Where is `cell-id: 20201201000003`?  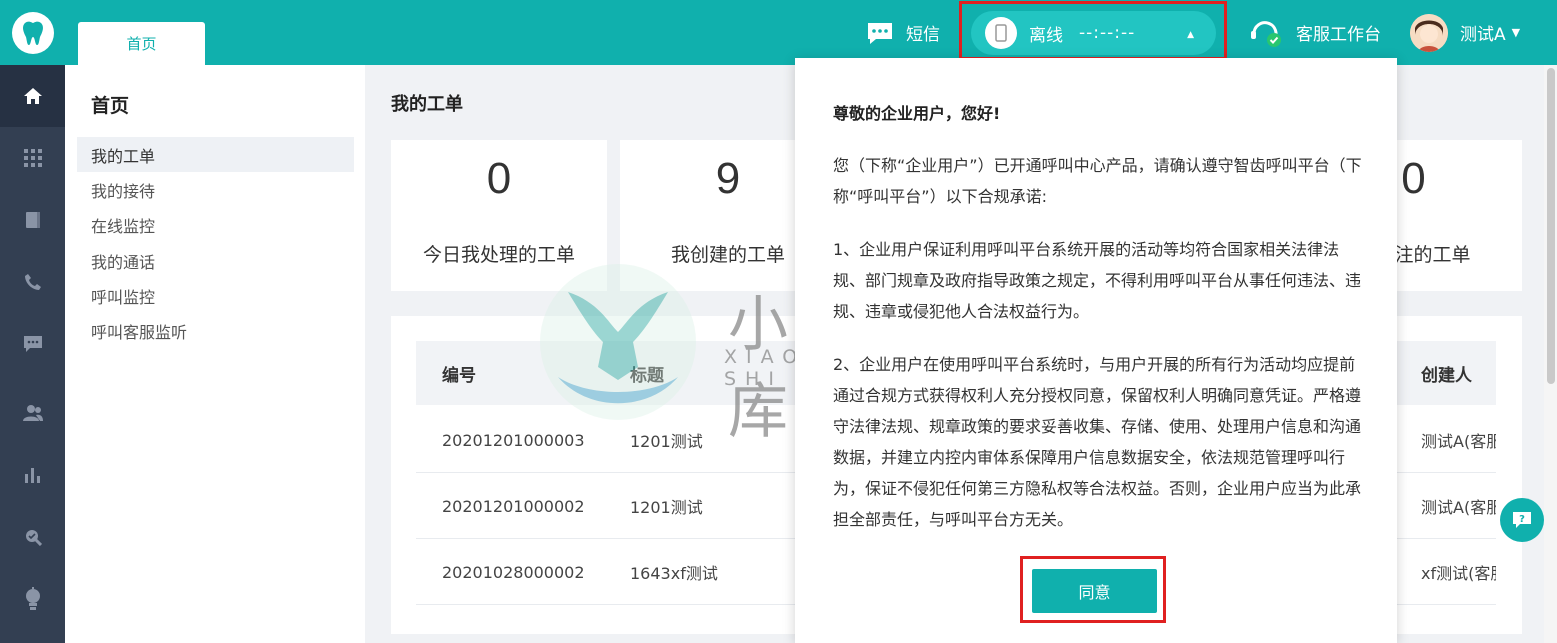 cell-id: 20201201000003 is located at coordinates (513, 440).